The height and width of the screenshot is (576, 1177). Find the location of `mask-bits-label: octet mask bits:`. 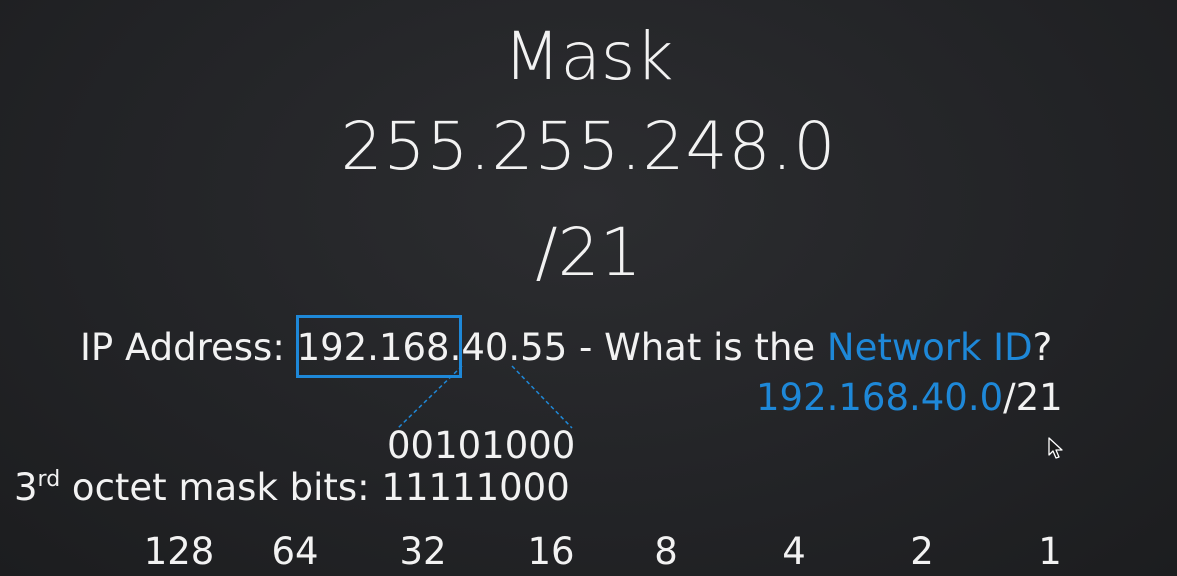

mask-bits-label: octet mask bits: is located at coordinates (221, 487).